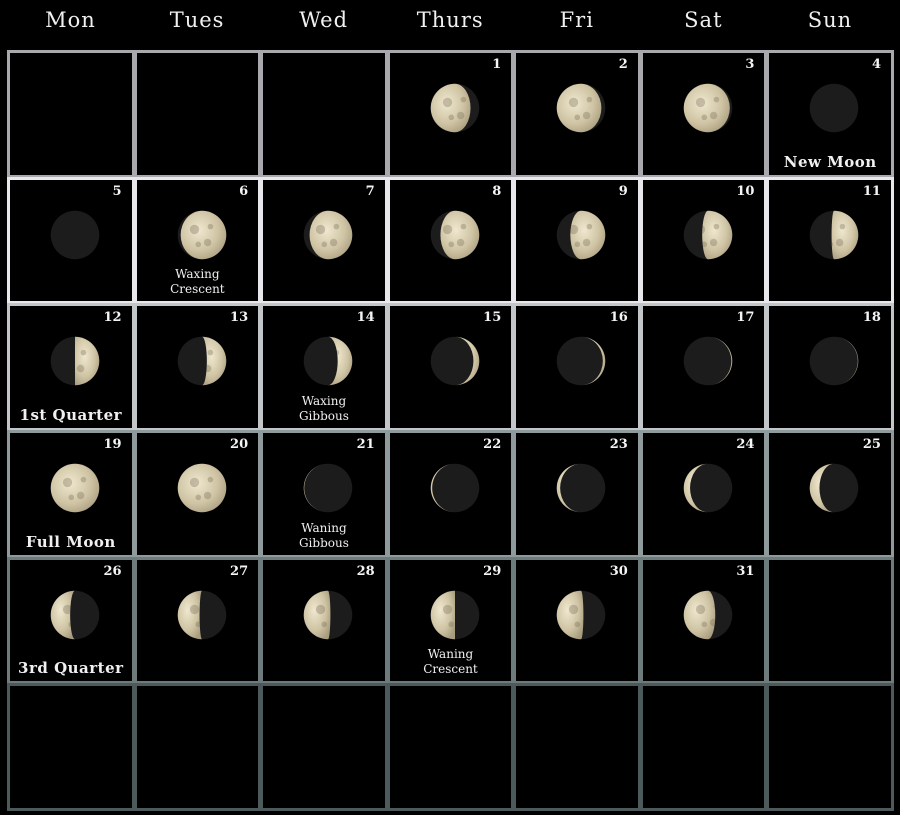 Image resolution: width=900 pixels, height=815 pixels. What do you see at coordinates (197, 367) in the screenshot?
I see `day-cell-13: 13` at bounding box center [197, 367].